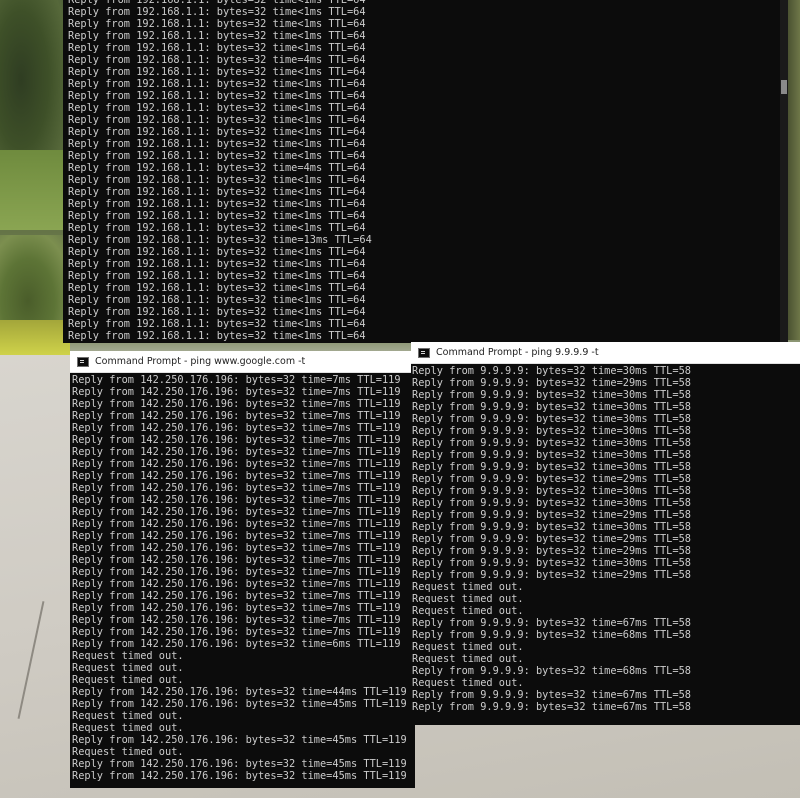 Image resolution: width=800 pixels, height=798 pixels. I want to click on wallpaper-flowers, so click(35, 337).